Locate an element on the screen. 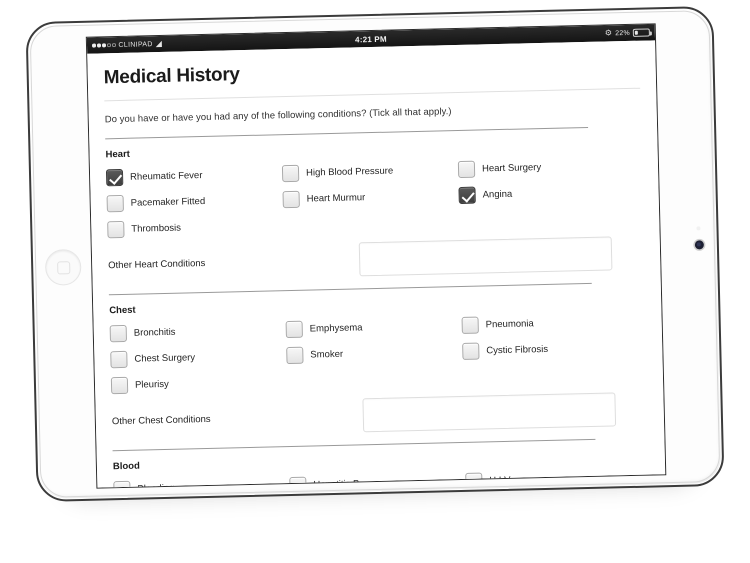 This screenshot has width=750, height=563. checkbox-item: Chest Surgery is located at coordinates (198, 357).